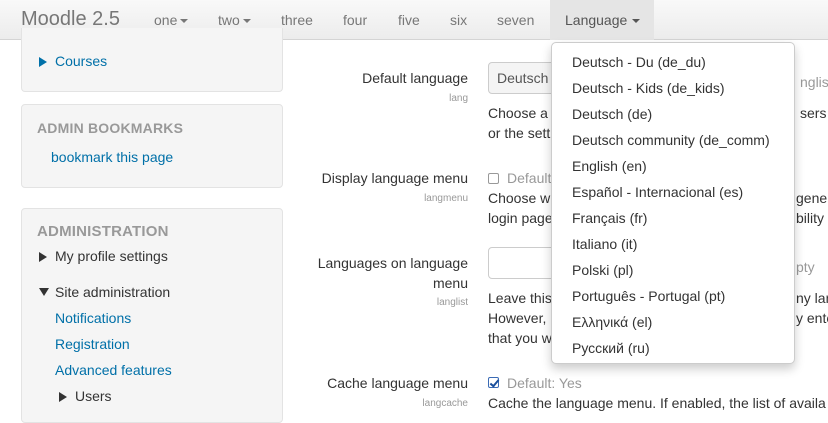 The width and height of the screenshot is (828, 423). I want to click on sidebar-item-site-administration: Site administration, so click(104, 292).